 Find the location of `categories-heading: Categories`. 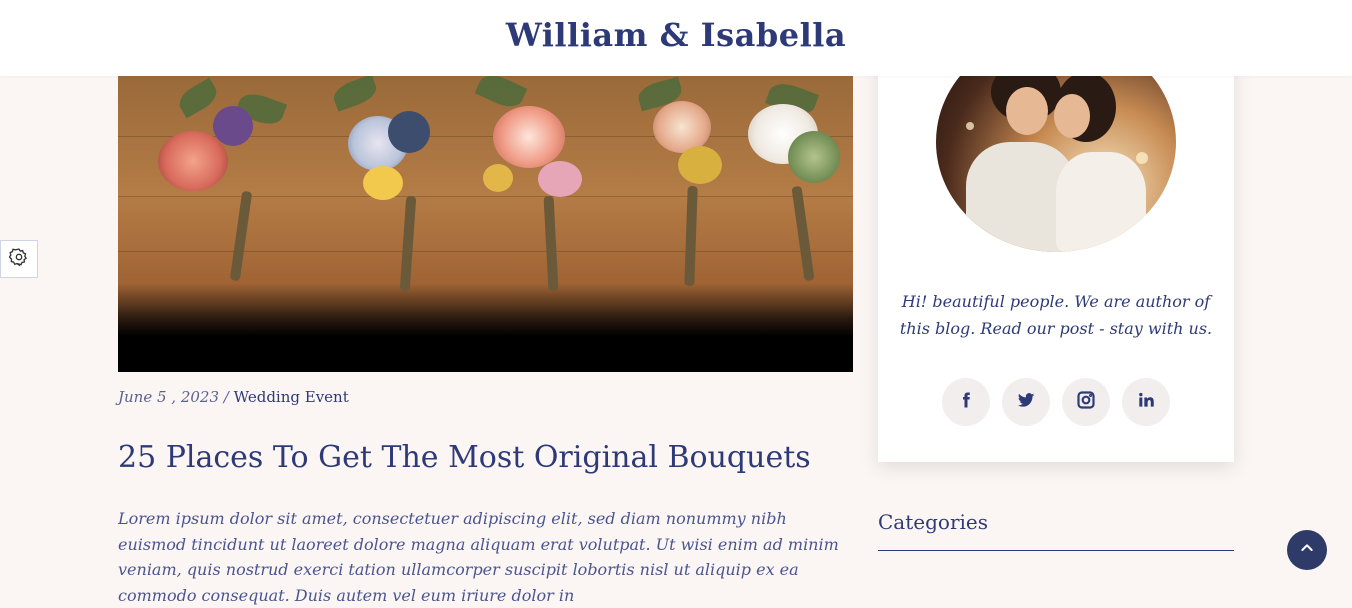

categories-heading: Categories is located at coordinates (933, 522).